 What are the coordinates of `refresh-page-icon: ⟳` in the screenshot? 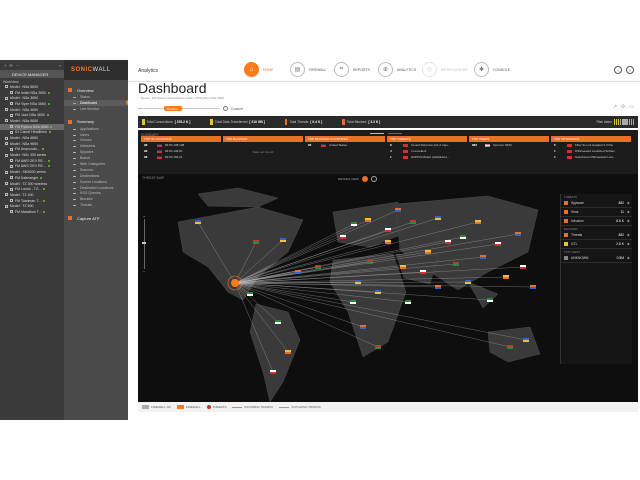 It's located at (623, 107).